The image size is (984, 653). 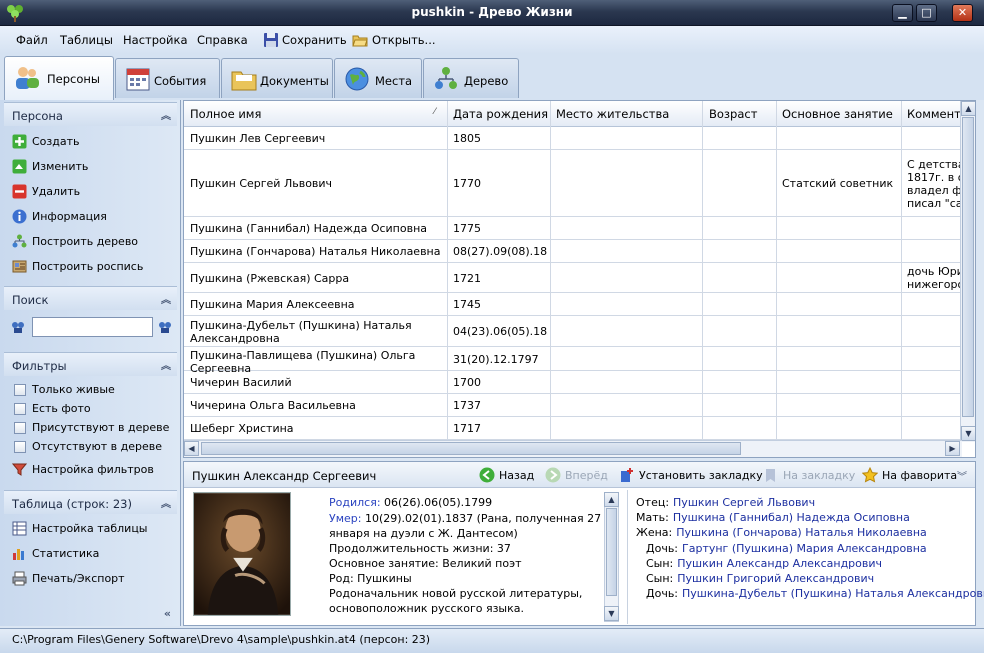 What do you see at coordinates (573, 138) in the screenshot?
I see `table-row: Пушкин Лев Сергеевич 1805` at bounding box center [573, 138].